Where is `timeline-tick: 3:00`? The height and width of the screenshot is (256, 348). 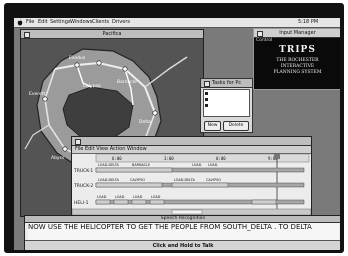
timeline-tick: 3:00 is located at coordinates (169, 158).